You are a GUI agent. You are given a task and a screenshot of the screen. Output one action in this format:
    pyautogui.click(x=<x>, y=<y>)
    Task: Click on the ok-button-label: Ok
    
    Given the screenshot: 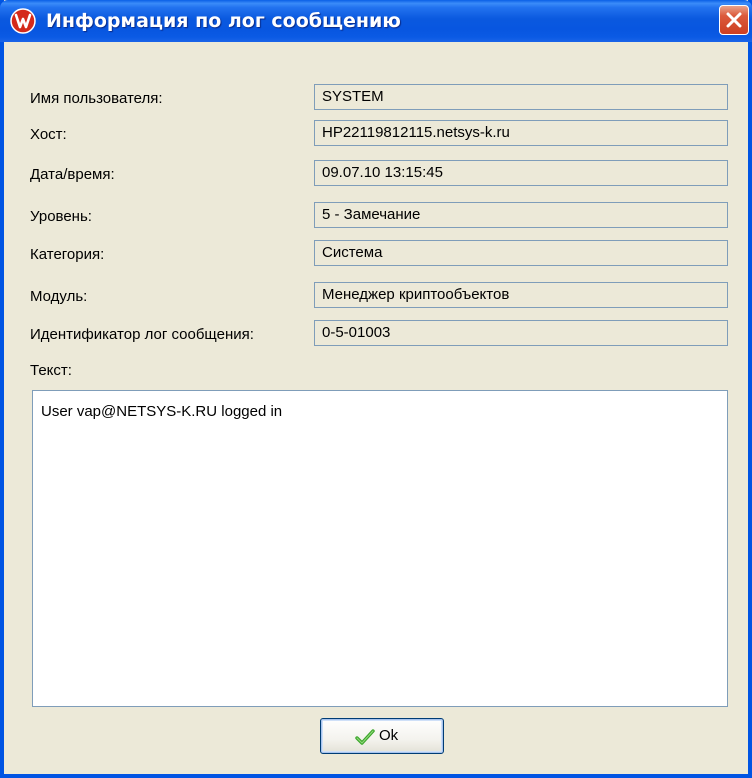 What is the action you would take?
    pyautogui.click(x=389, y=735)
    